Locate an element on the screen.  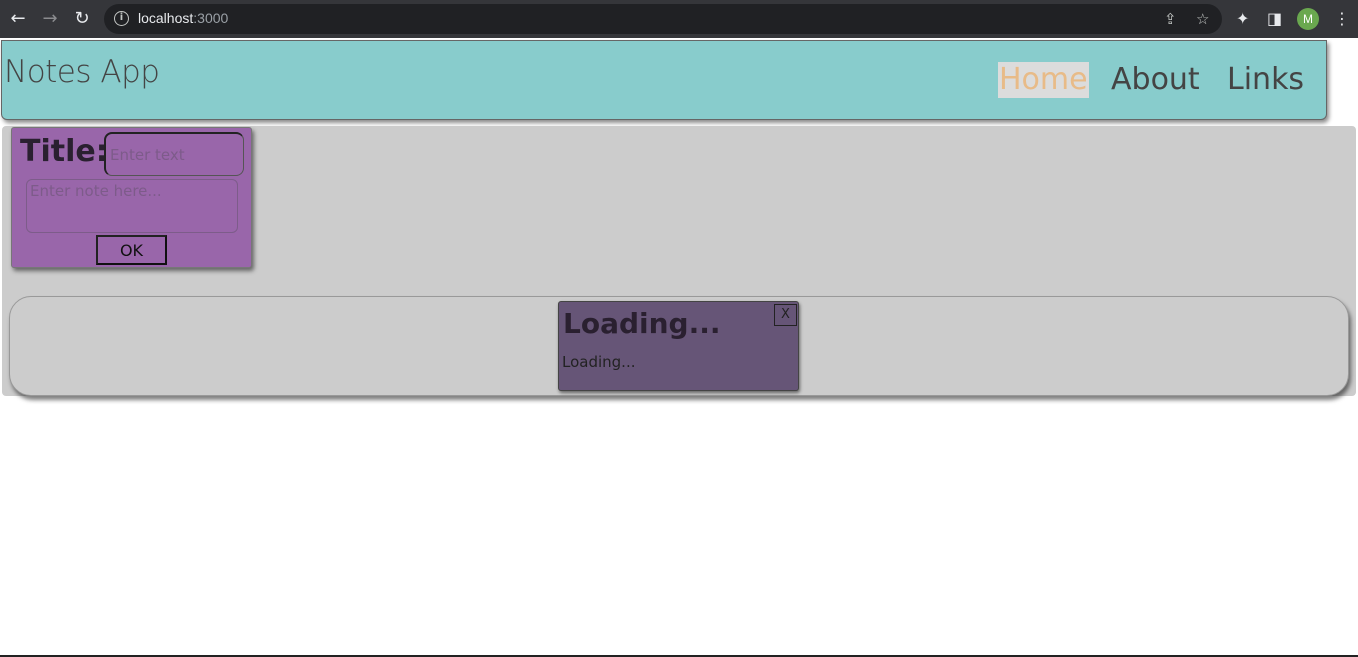
reload-icon: ↻ is located at coordinates (82, 19).